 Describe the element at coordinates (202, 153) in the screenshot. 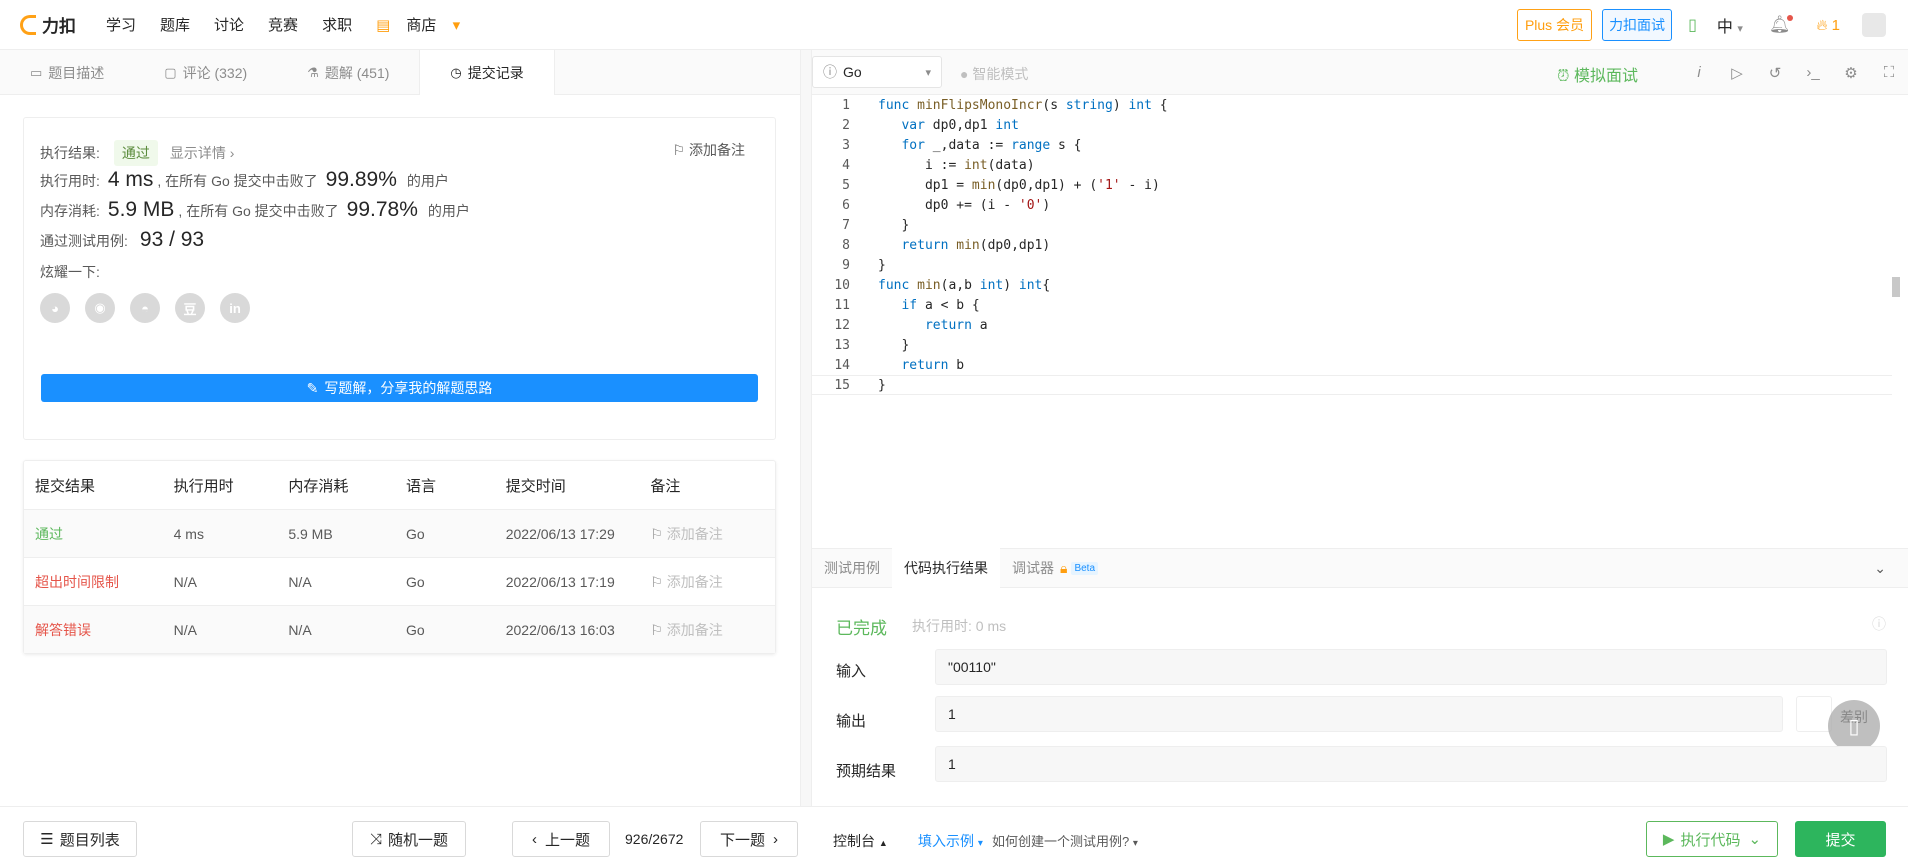

I see `show-detail-link: 显示详情 ›` at that location.